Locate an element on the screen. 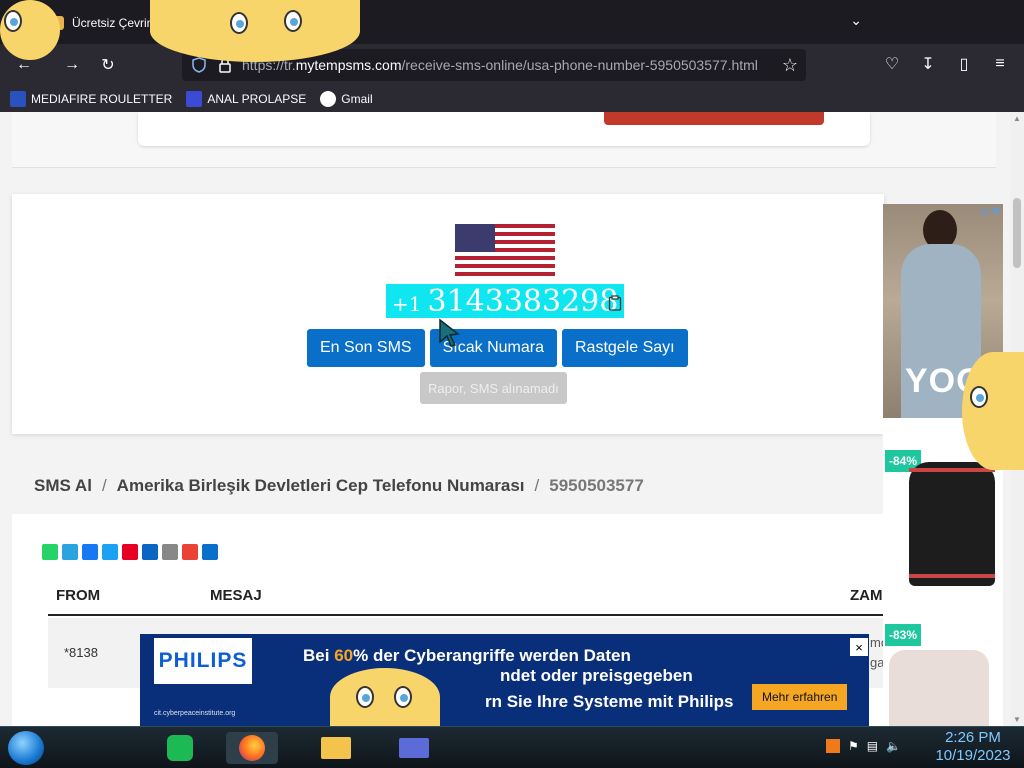 This screenshot has height=768, width=1024. top-panel is located at coordinates (504, 140).